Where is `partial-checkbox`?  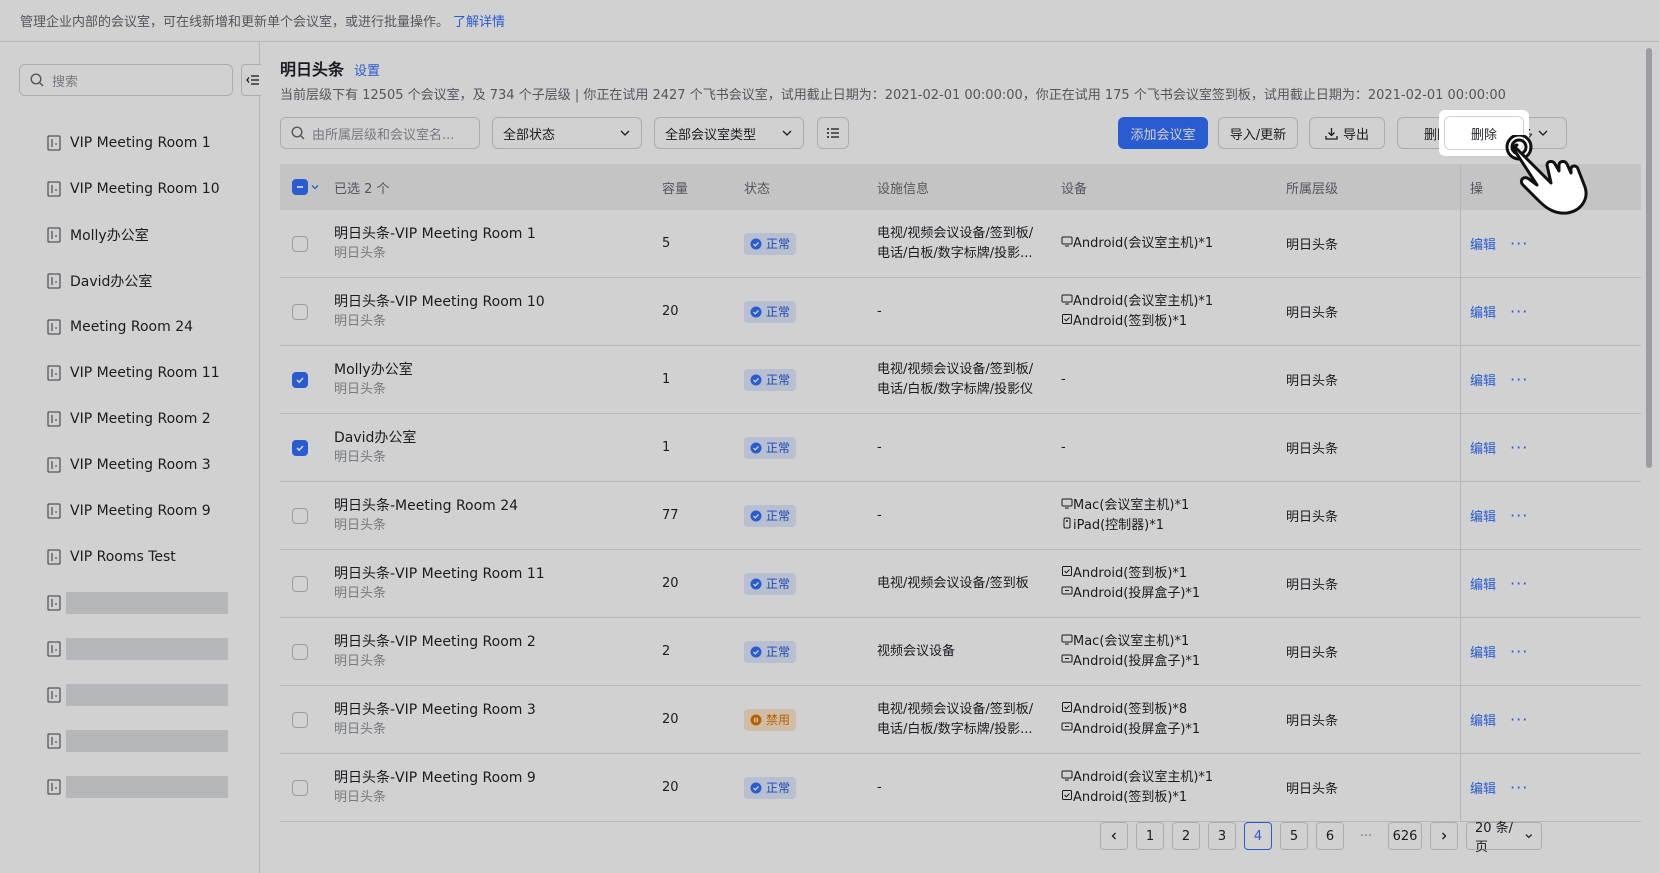 partial-checkbox is located at coordinates (300, 187).